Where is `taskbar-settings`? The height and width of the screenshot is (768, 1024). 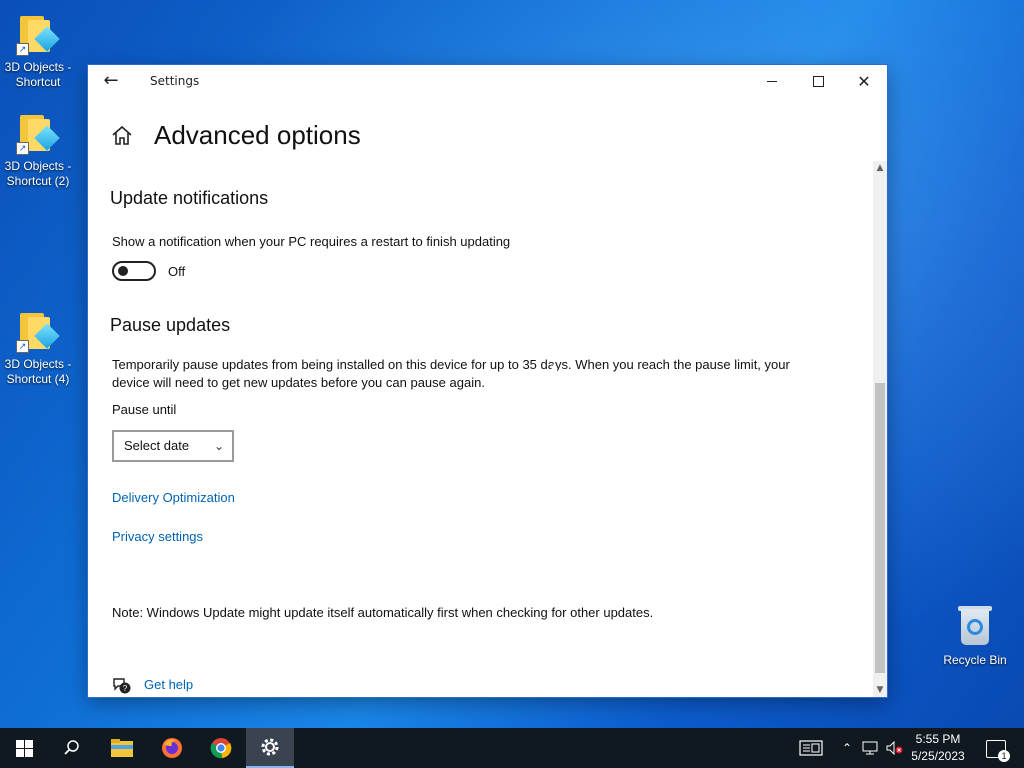 taskbar-settings is located at coordinates (270, 748).